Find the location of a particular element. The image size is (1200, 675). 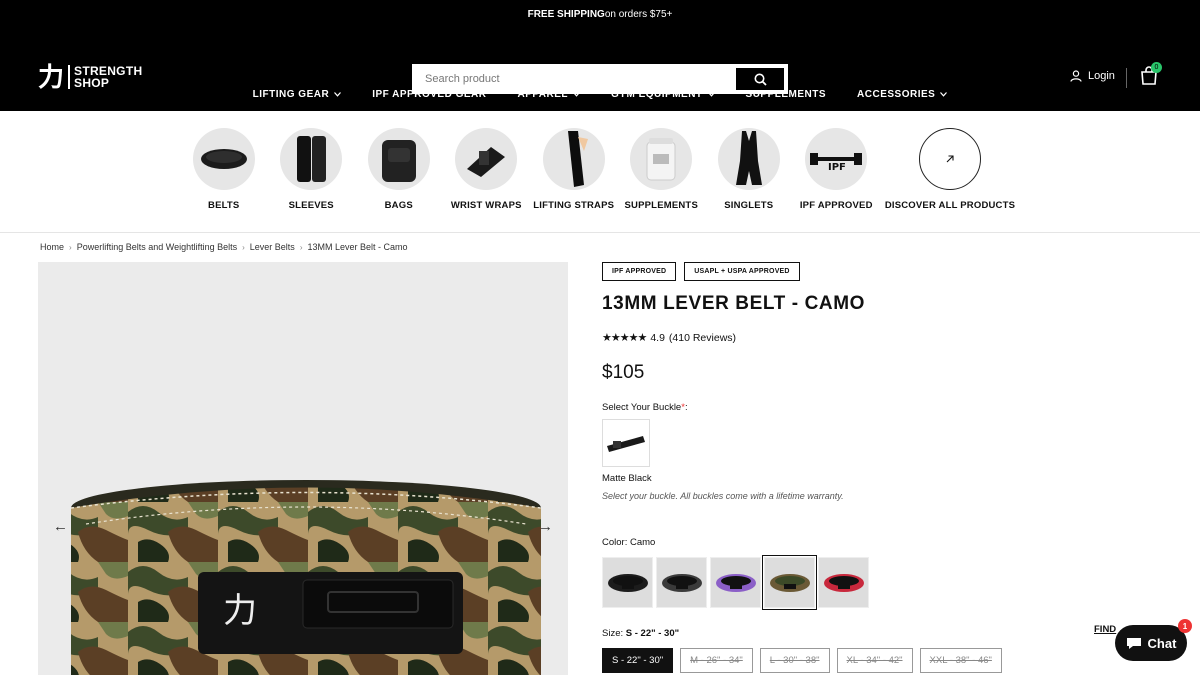

color-swatch-grey is located at coordinates (681, 582).